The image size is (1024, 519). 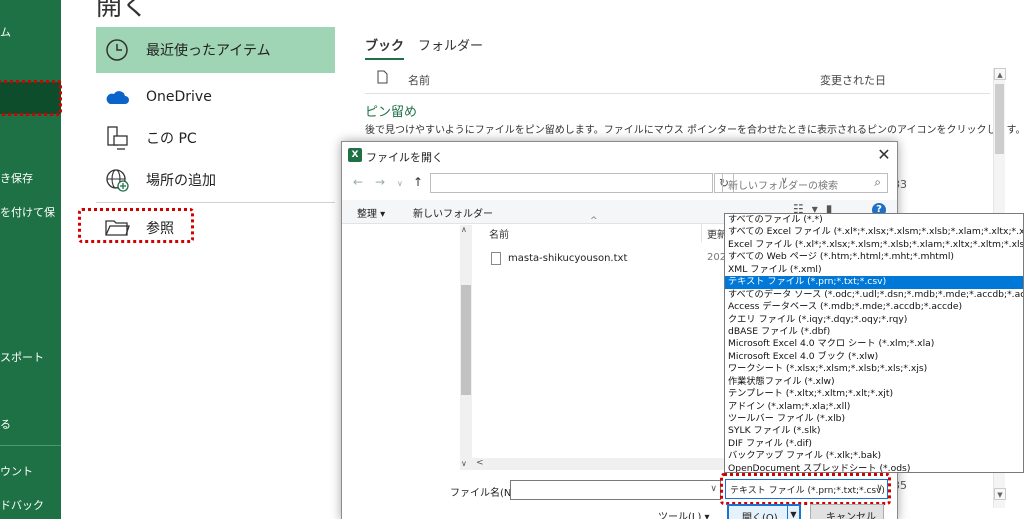 I want to click on cancel-button-label: キャンセル, so click(x=851, y=515).